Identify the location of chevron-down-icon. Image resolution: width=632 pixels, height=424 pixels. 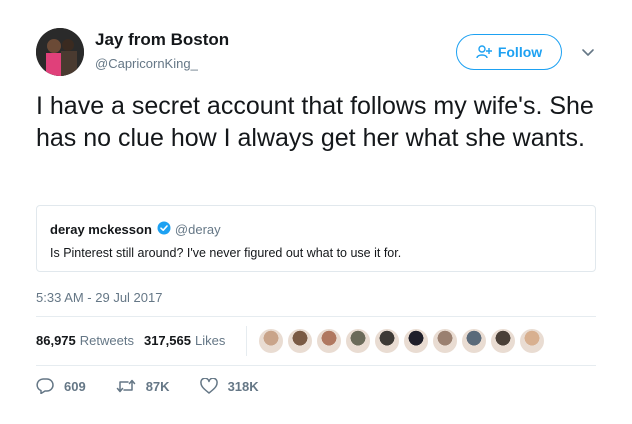
(588, 52).